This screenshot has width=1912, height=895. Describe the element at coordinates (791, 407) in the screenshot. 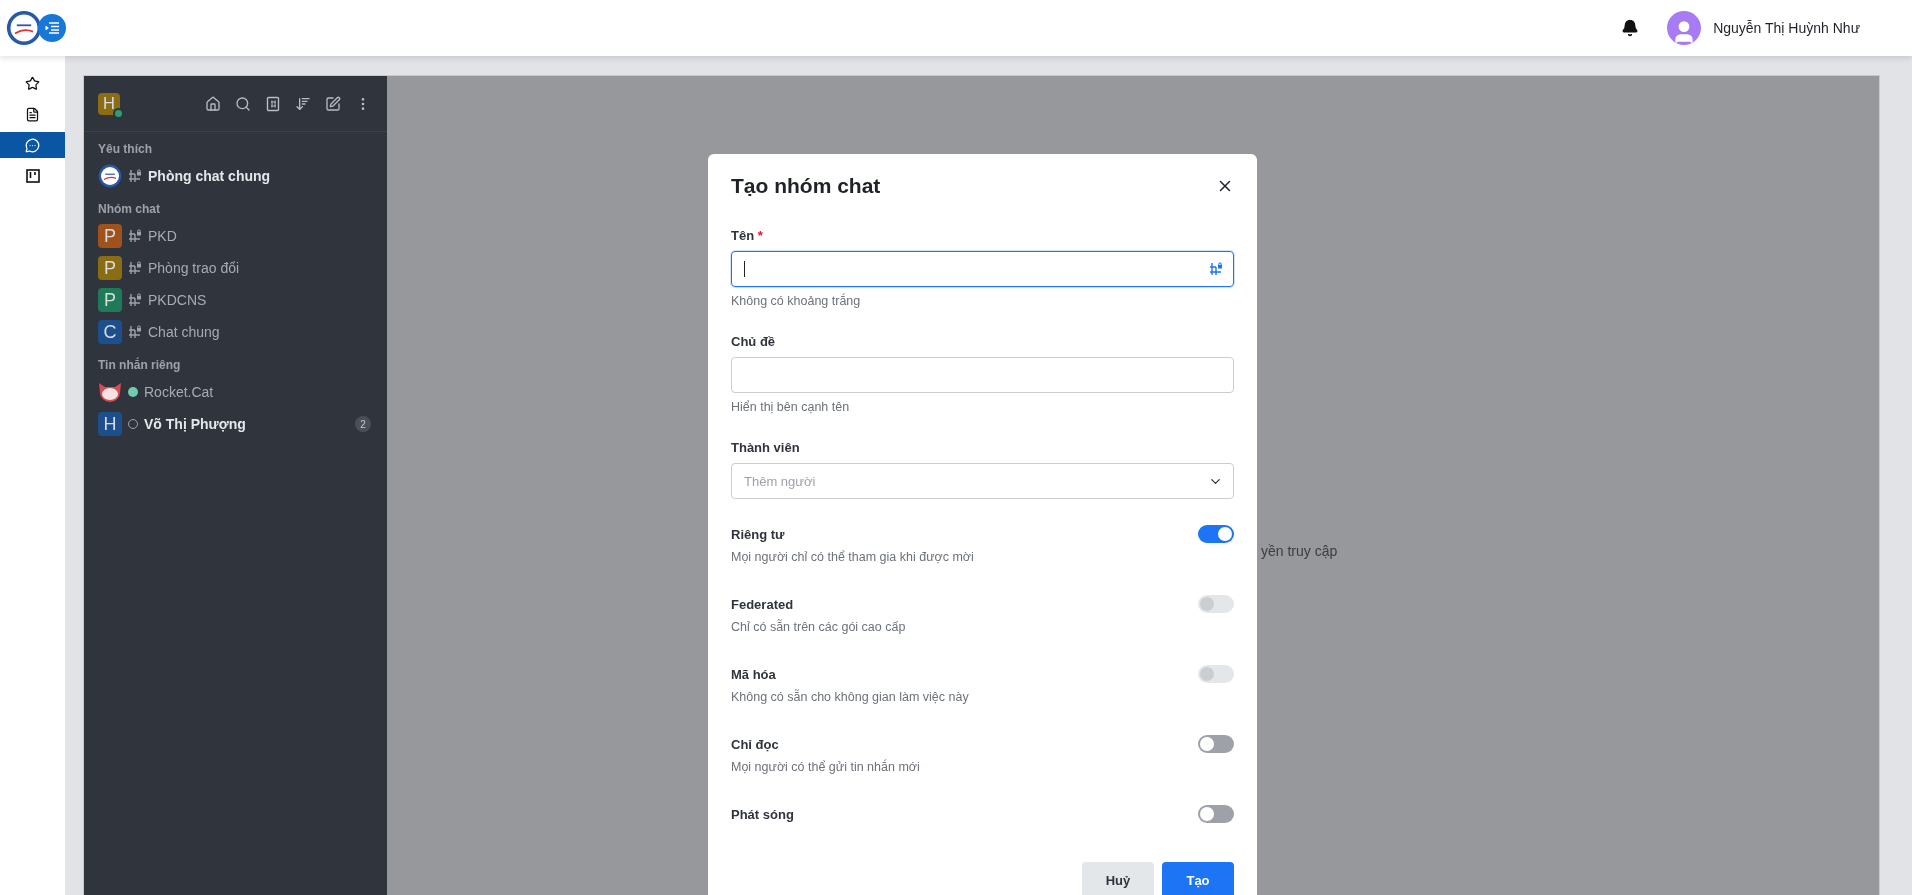

I see `field-hint: Hiển thị bên cạnh tên` at that location.